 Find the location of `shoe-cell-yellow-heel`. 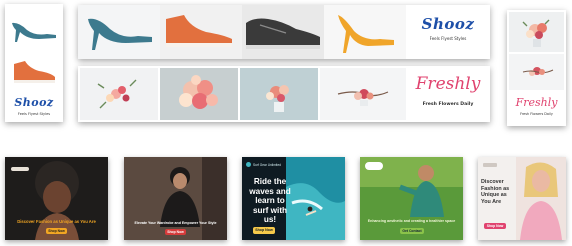

shoe-cell-yellow-heel is located at coordinates (365, 32).